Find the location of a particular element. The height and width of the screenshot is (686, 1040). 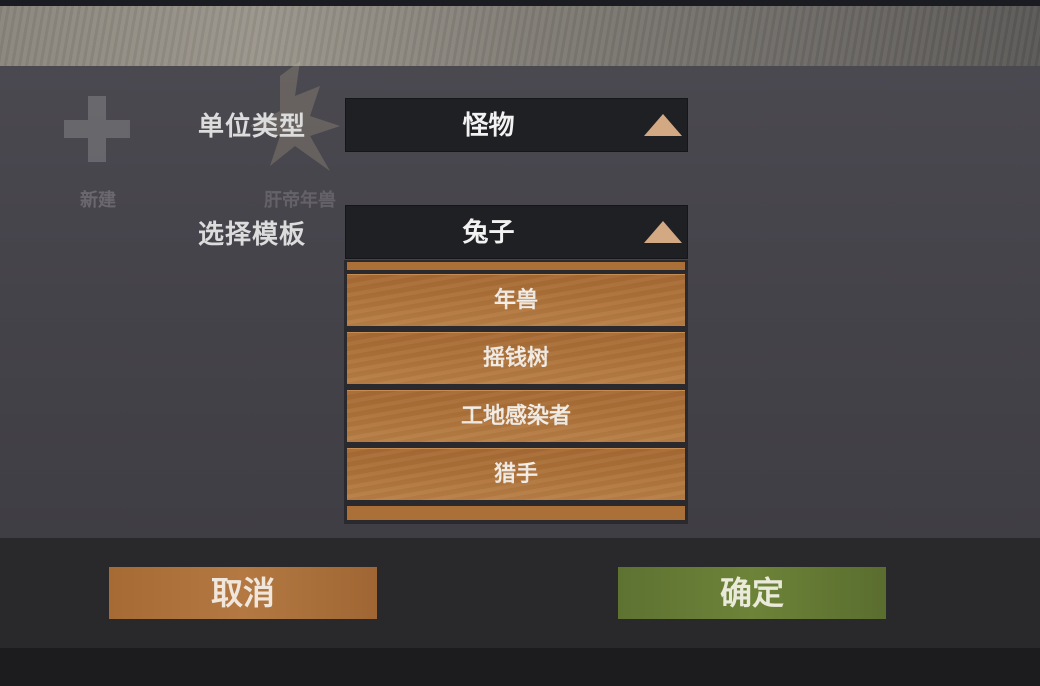

template-option-list: 年兽 摇钱树 工地感染者 猎手 is located at coordinates (516, 392).